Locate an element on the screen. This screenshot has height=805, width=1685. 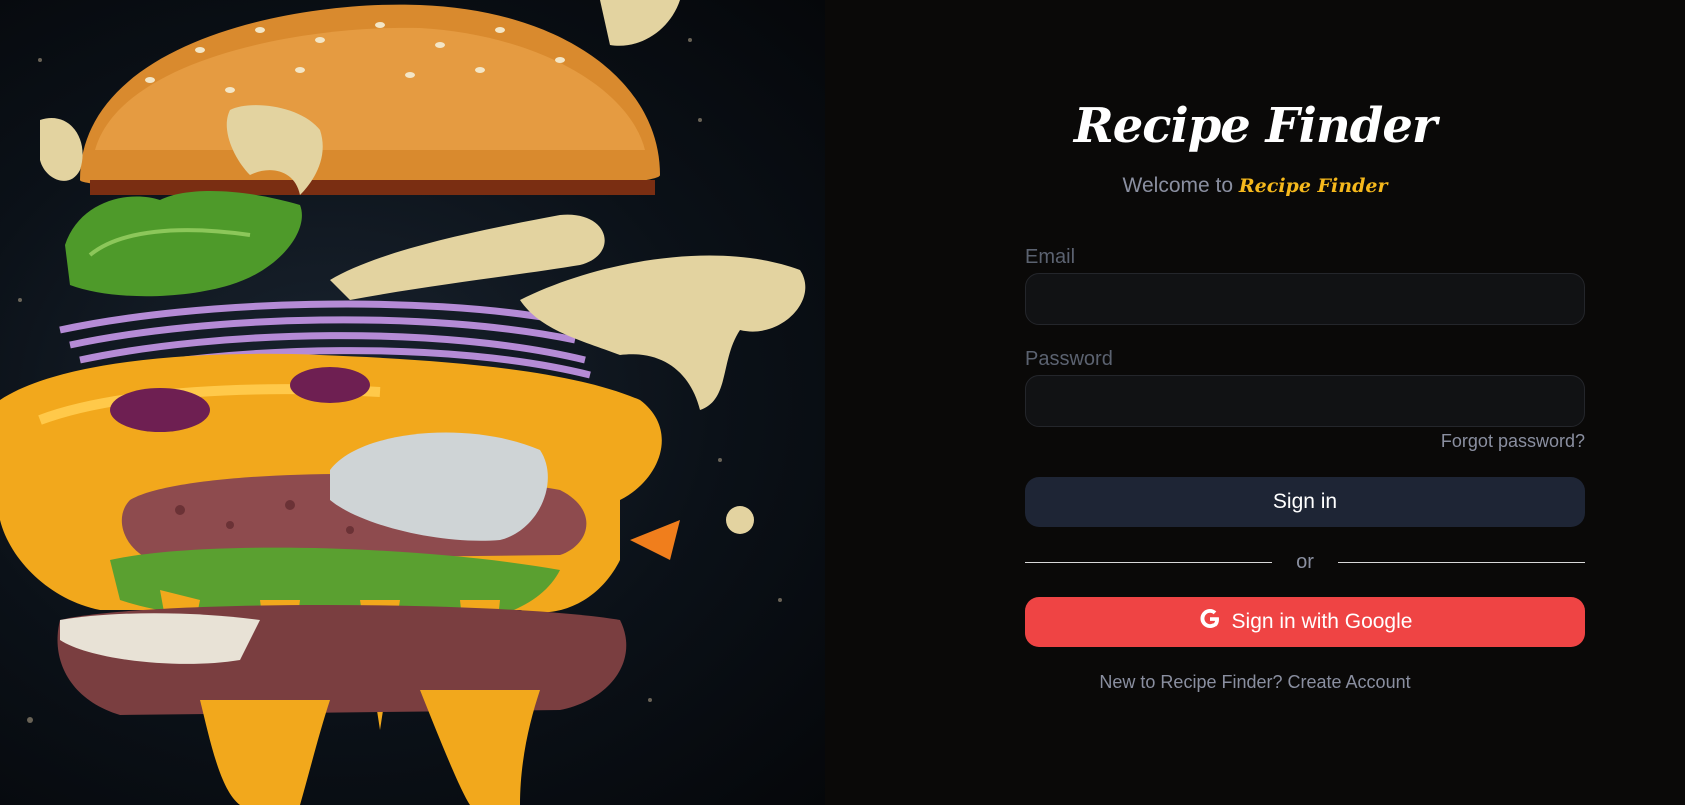
divider-line-right is located at coordinates (1461, 562).